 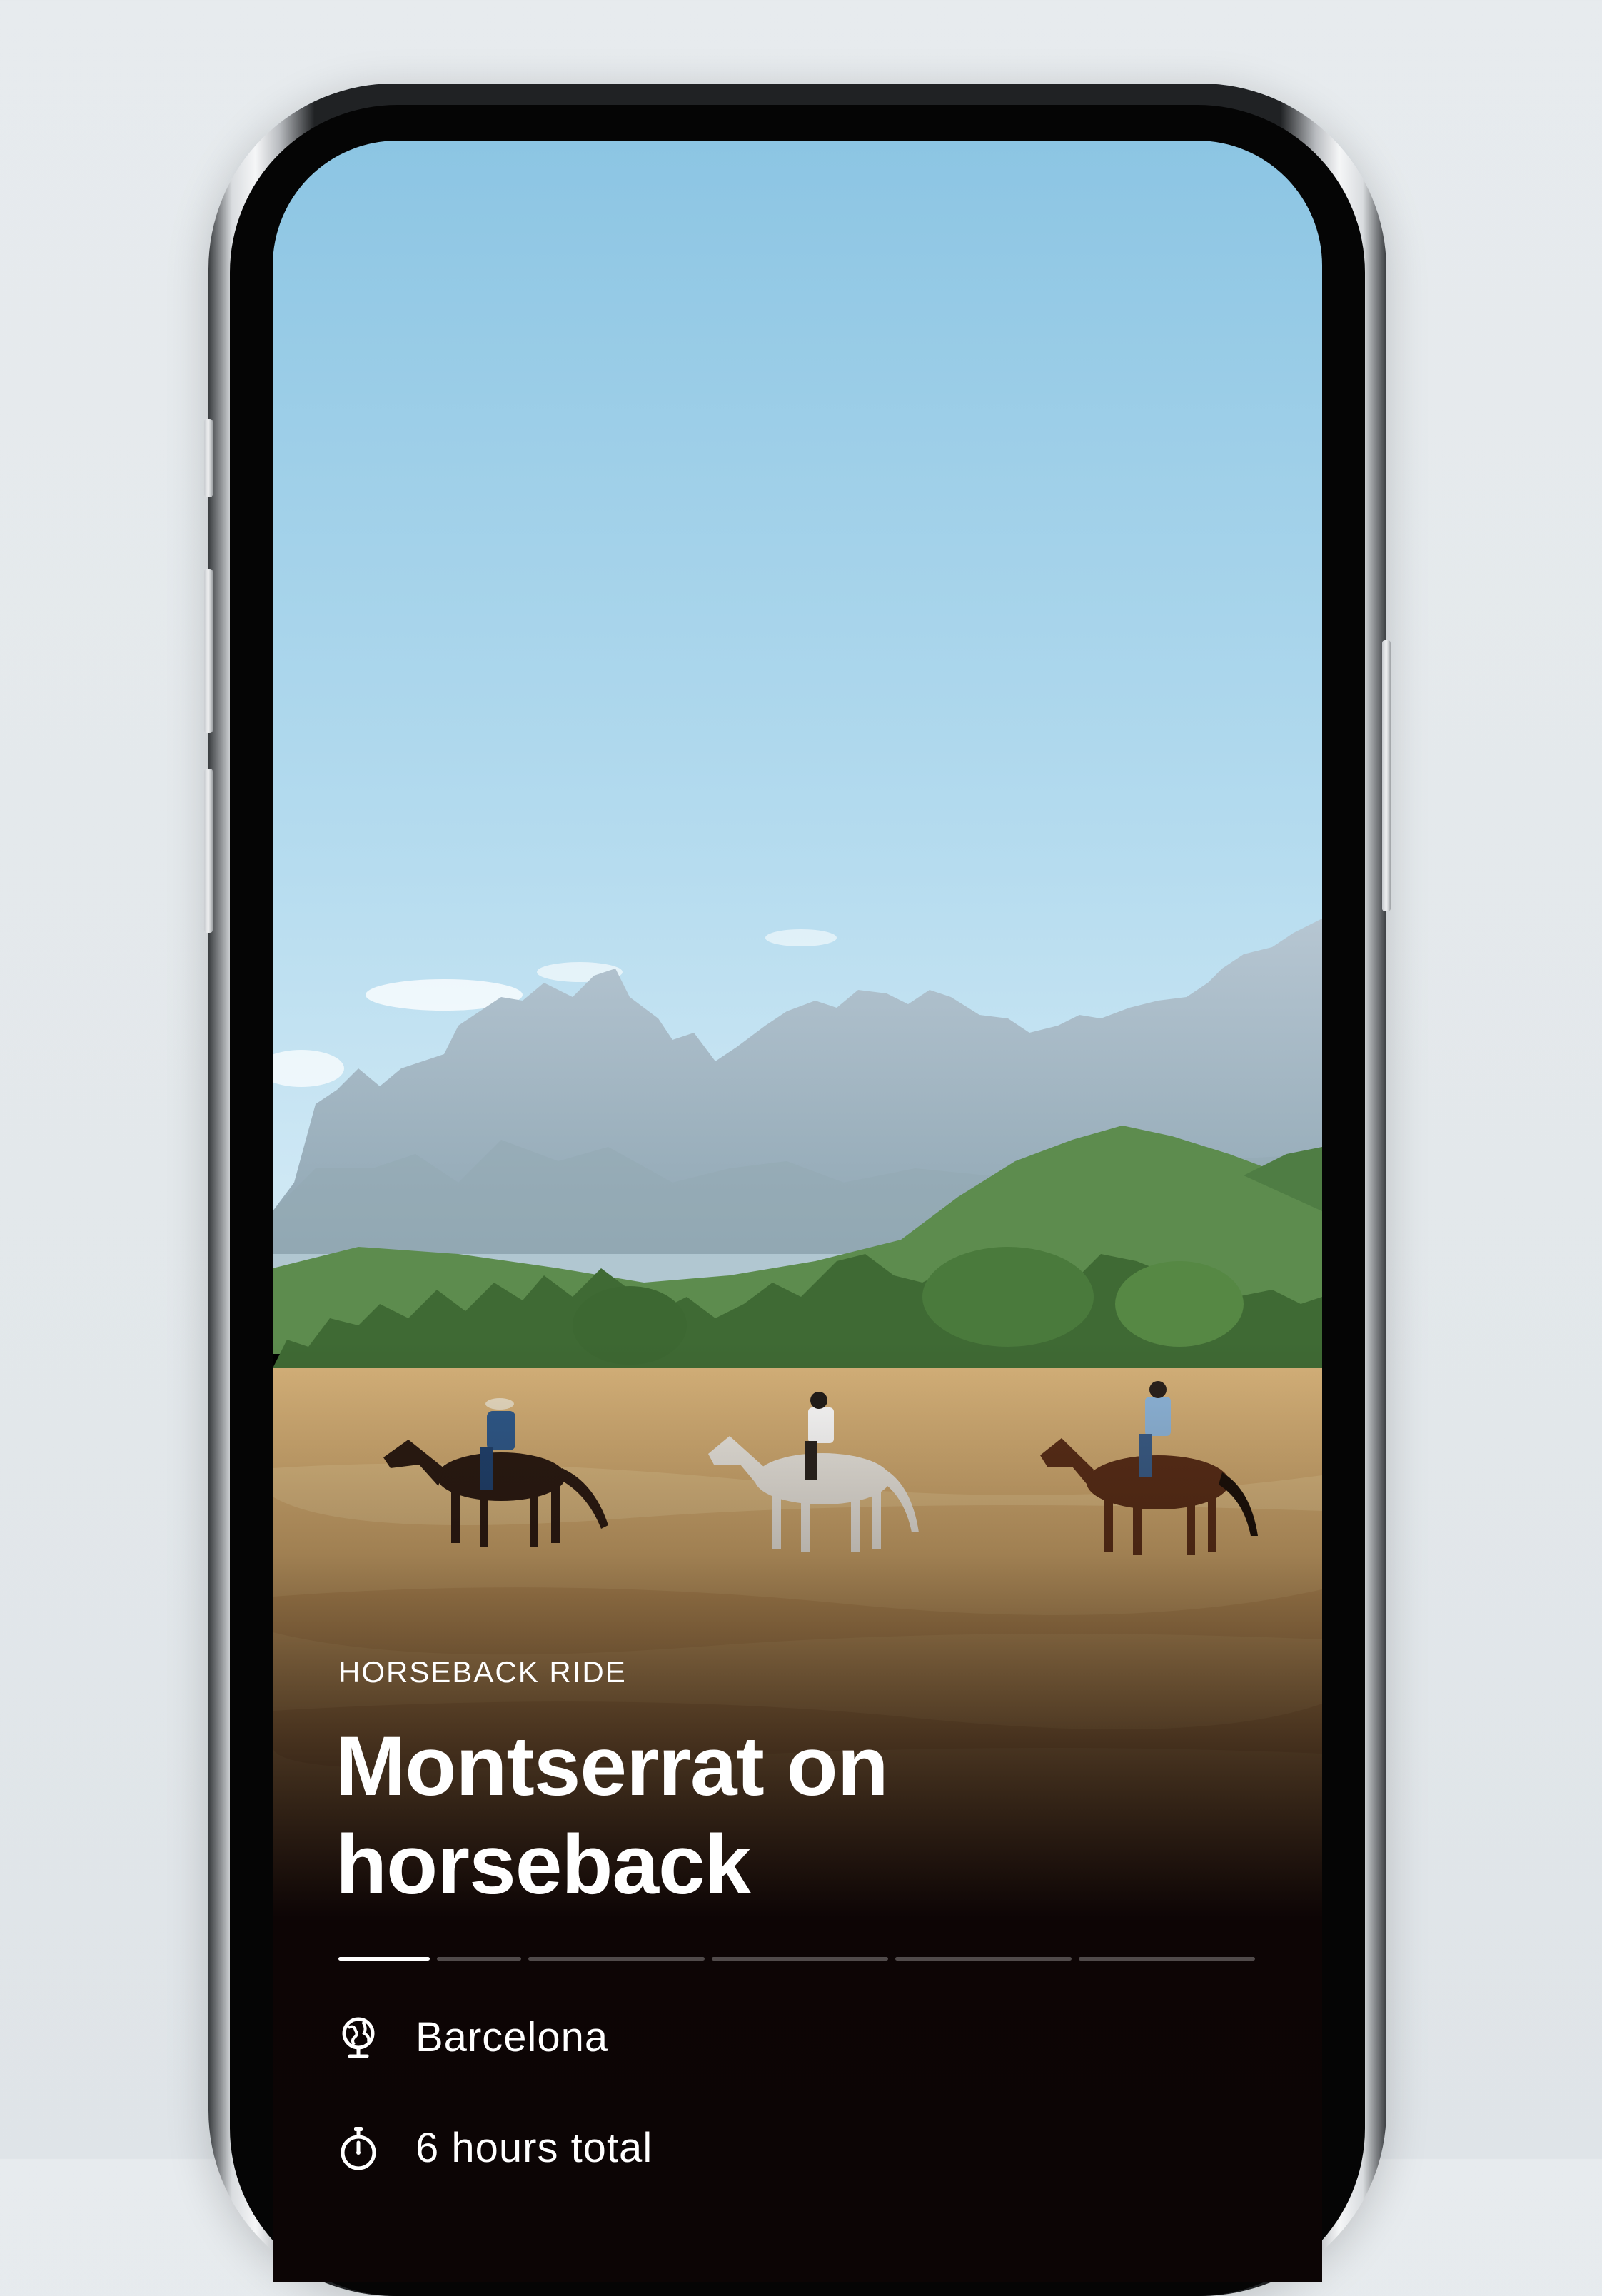 I want to click on progress-segment-active, so click(x=384, y=1959).